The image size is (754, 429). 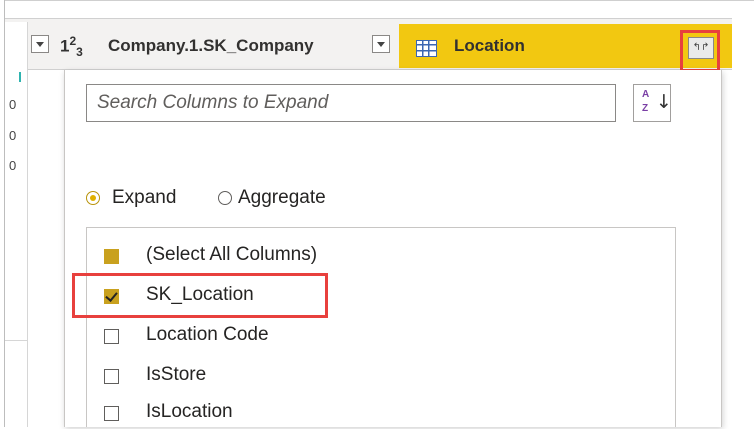 I want to click on highlight-box-sk-location, so click(x=200, y=295).